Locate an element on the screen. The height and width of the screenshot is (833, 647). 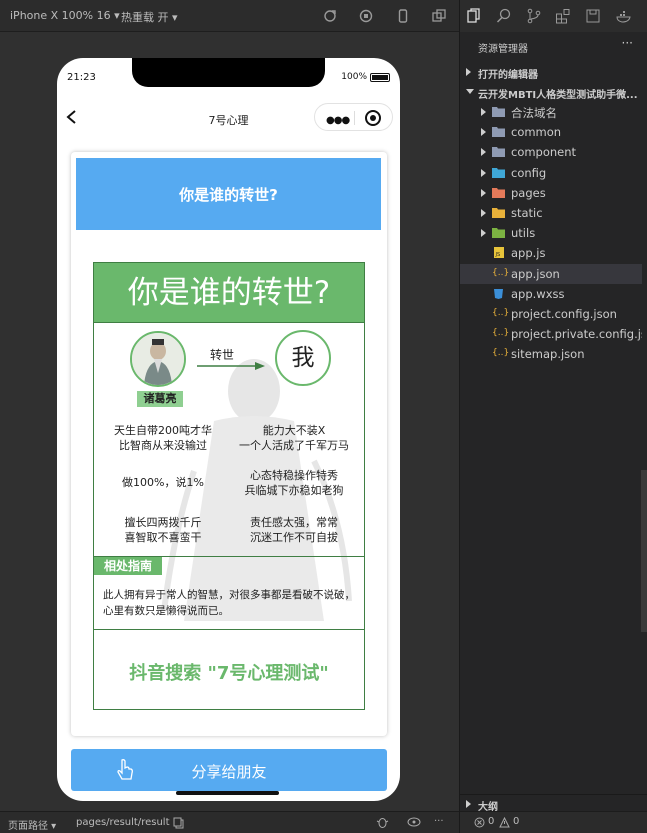
search-icon is located at coordinates (504, 16).